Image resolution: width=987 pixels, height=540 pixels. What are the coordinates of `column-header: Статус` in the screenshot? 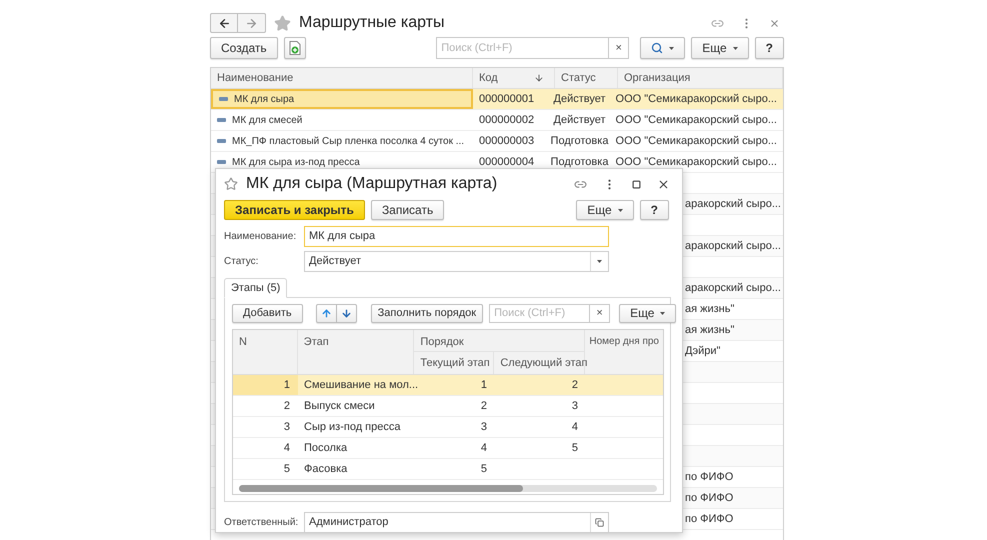 It's located at (586, 78).